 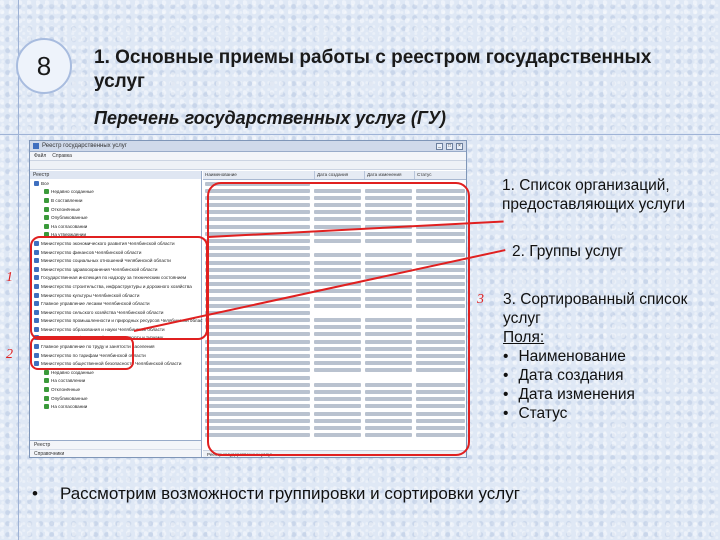 I want to click on highlight-groups, so click(x=82, y=353).